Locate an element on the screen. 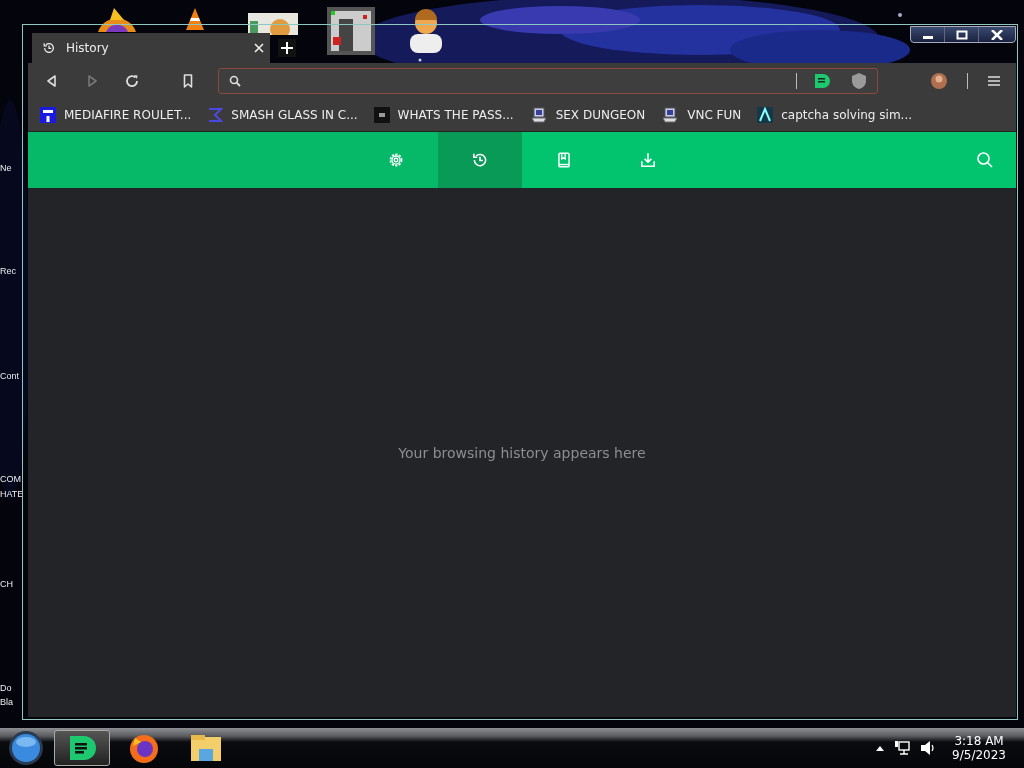 Image resolution: width=1024 pixels, height=768 pixels. clock-date: 9/5/2023 is located at coordinates (979, 755).